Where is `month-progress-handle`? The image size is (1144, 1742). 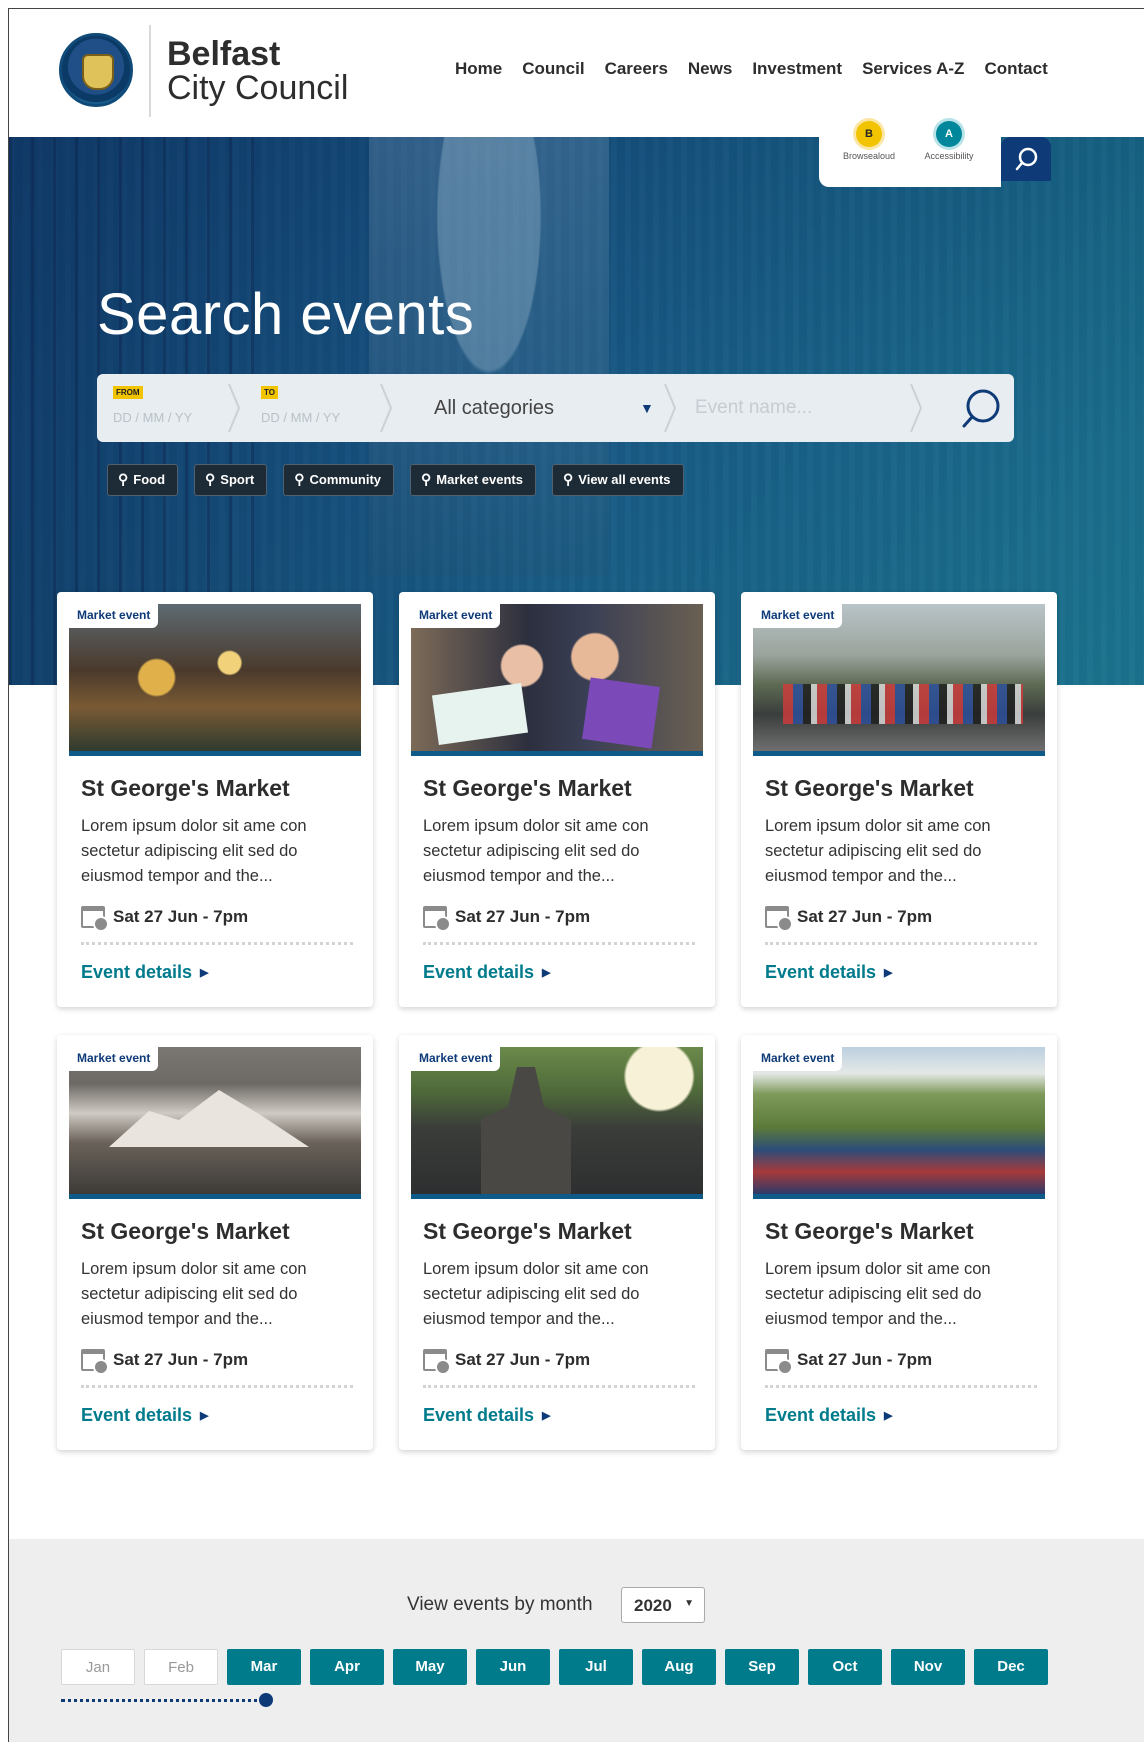
month-progress-handle is located at coordinates (266, 1700).